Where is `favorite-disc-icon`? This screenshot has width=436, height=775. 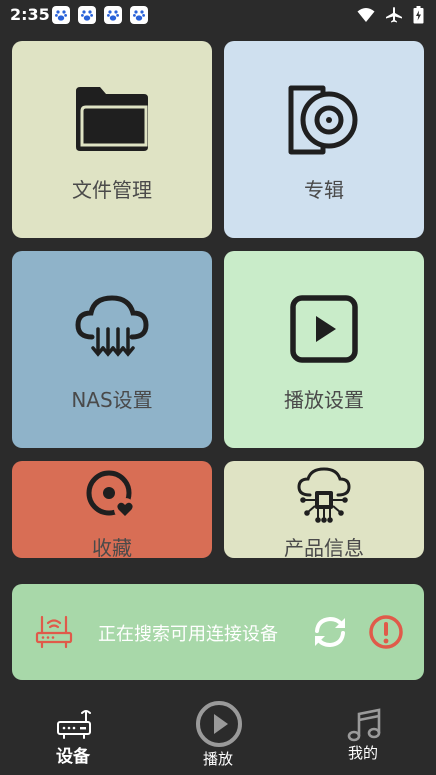
favorite-disc-icon is located at coordinates (112, 497).